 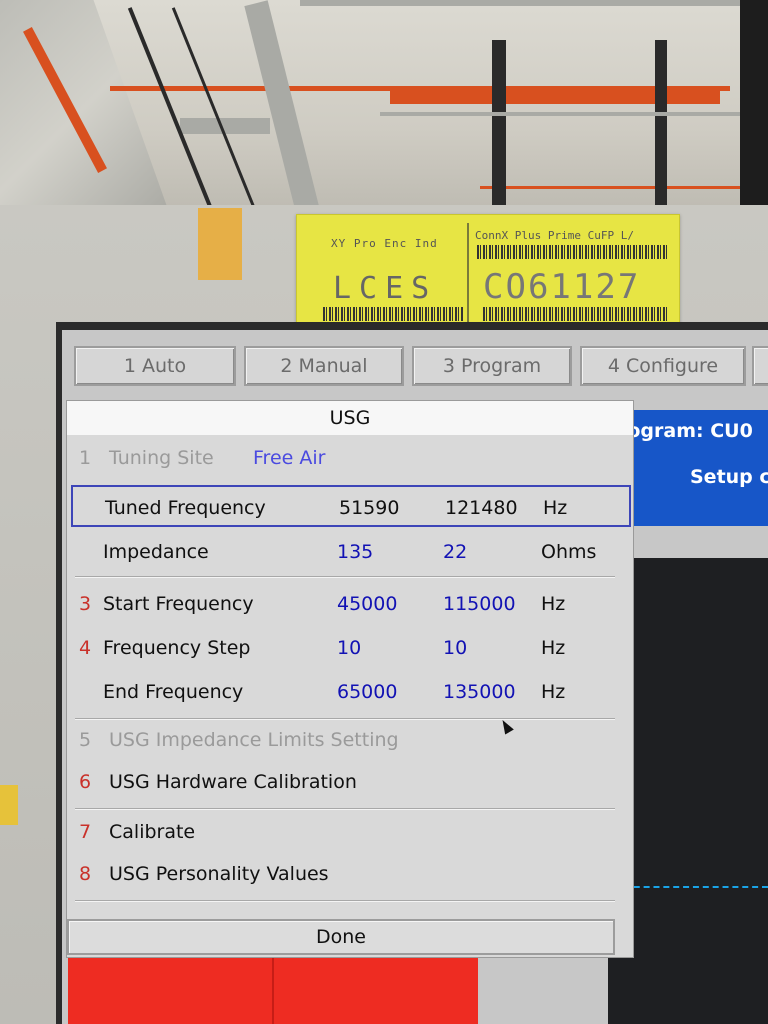 I want to click on impedance-label: Impedance, so click(x=156, y=552).